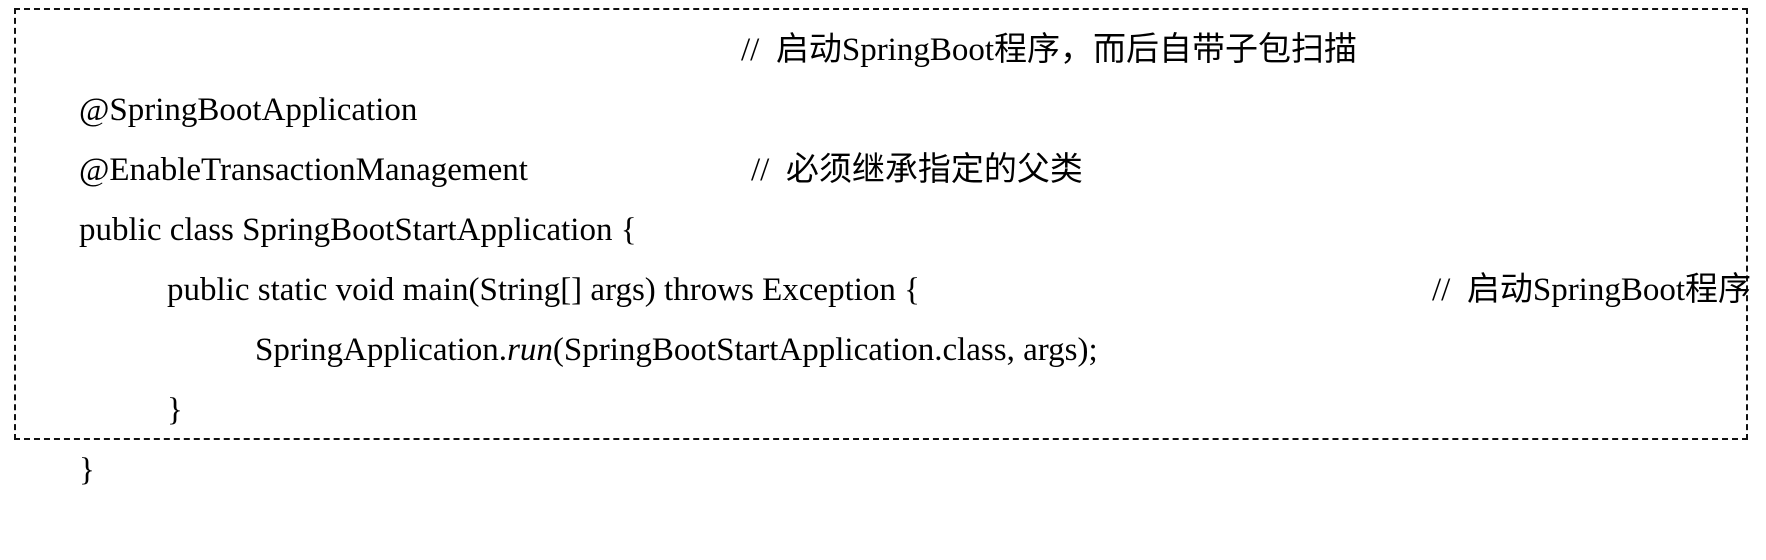 This screenshot has width=1766, height=560. I want to click on run-call-prefix: SpringApplication., so click(381, 350).